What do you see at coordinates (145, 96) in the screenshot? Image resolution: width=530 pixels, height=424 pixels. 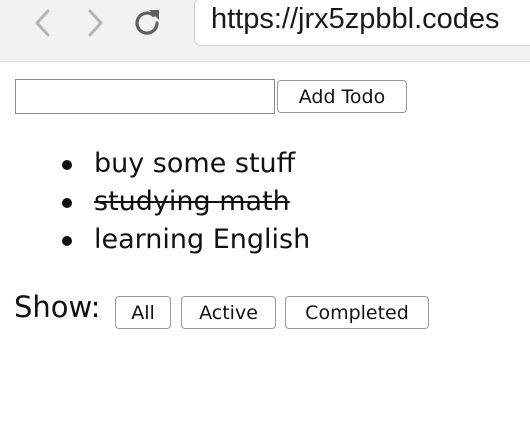 I see `new-todo-input` at bounding box center [145, 96].